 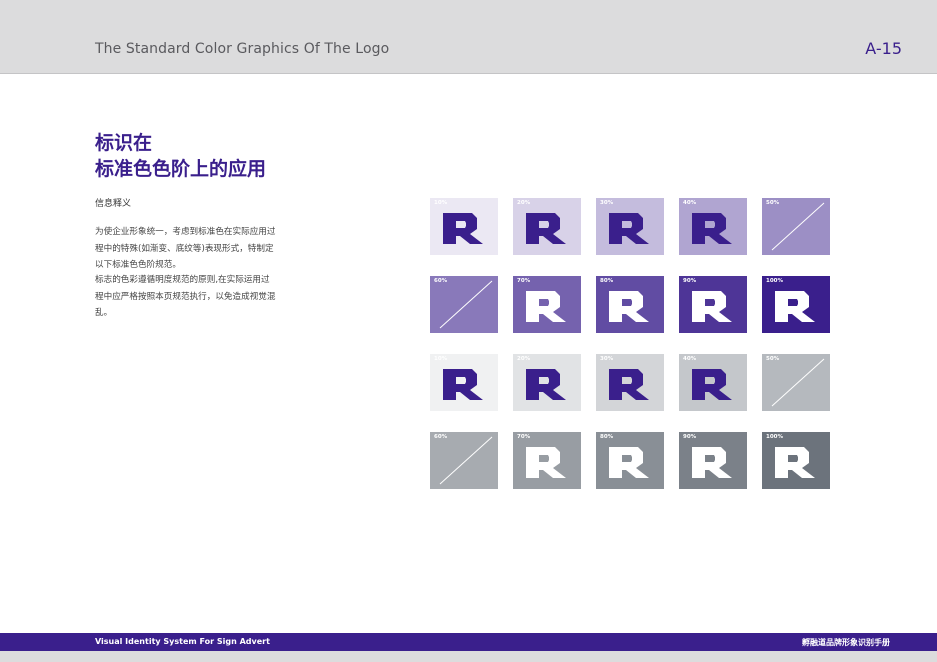 What do you see at coordinates (124, 143) in the screenshot?
I see `section-title-line-1: 标识在` at bounding box center [124, 143].